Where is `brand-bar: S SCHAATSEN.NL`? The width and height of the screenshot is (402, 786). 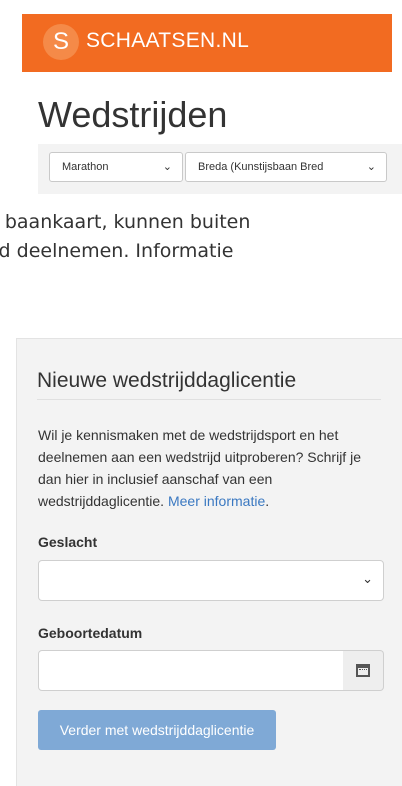
brand-bar: S SCHAATSEN.NL is located at coordinates (207, 43).